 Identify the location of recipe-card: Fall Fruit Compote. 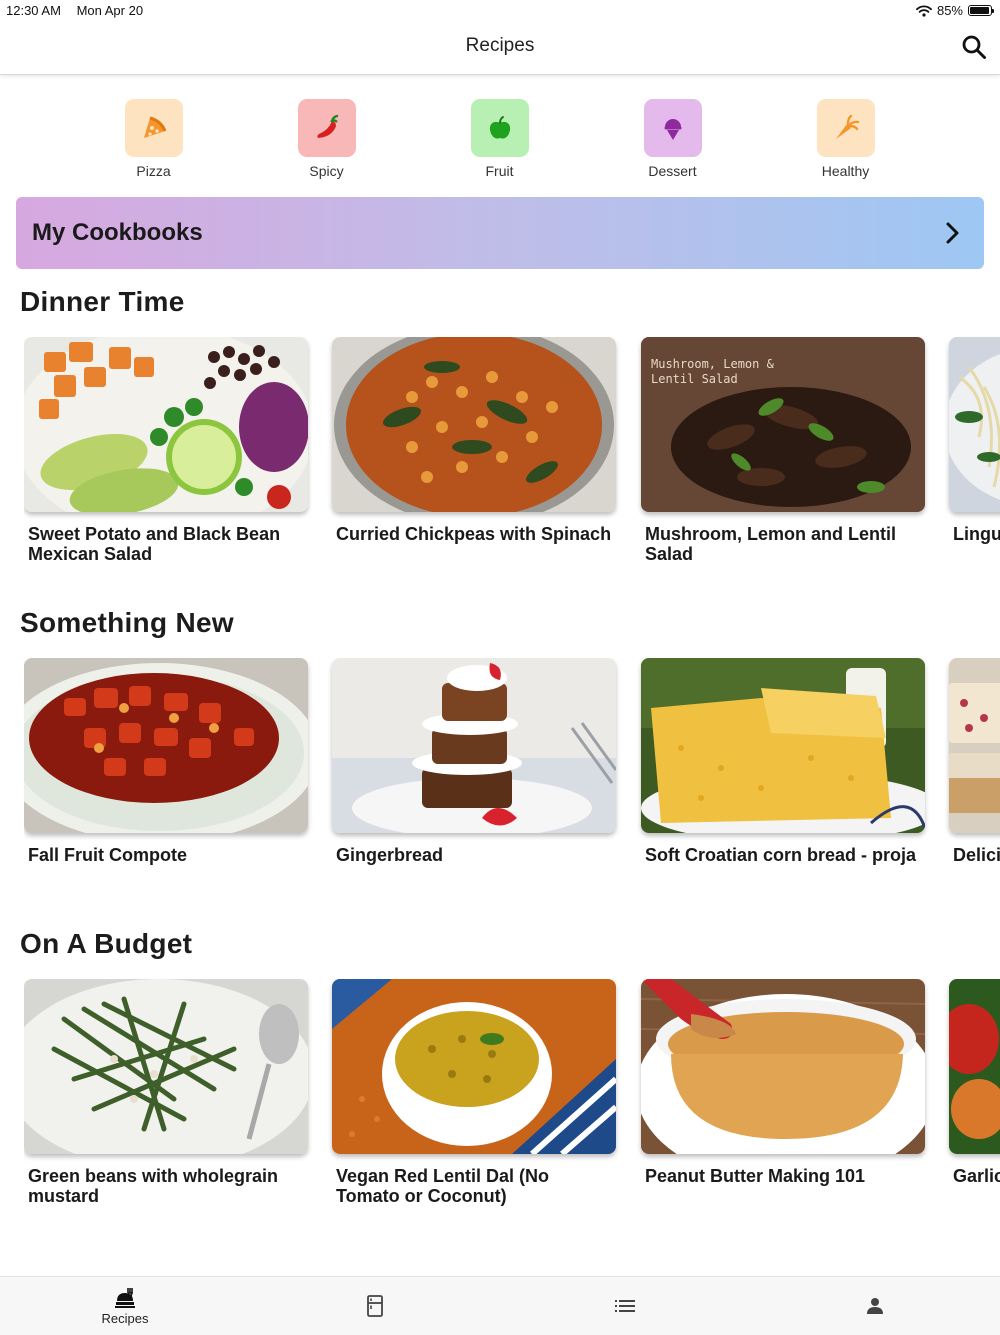
(166, 761).